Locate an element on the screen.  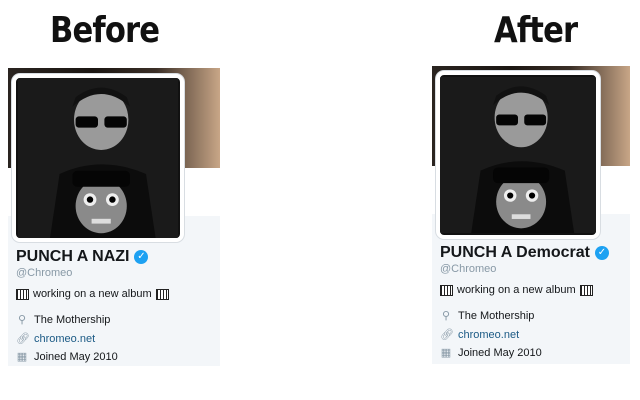
profile-name: PUNCH A Democrat is located at coordinates (515, 252).